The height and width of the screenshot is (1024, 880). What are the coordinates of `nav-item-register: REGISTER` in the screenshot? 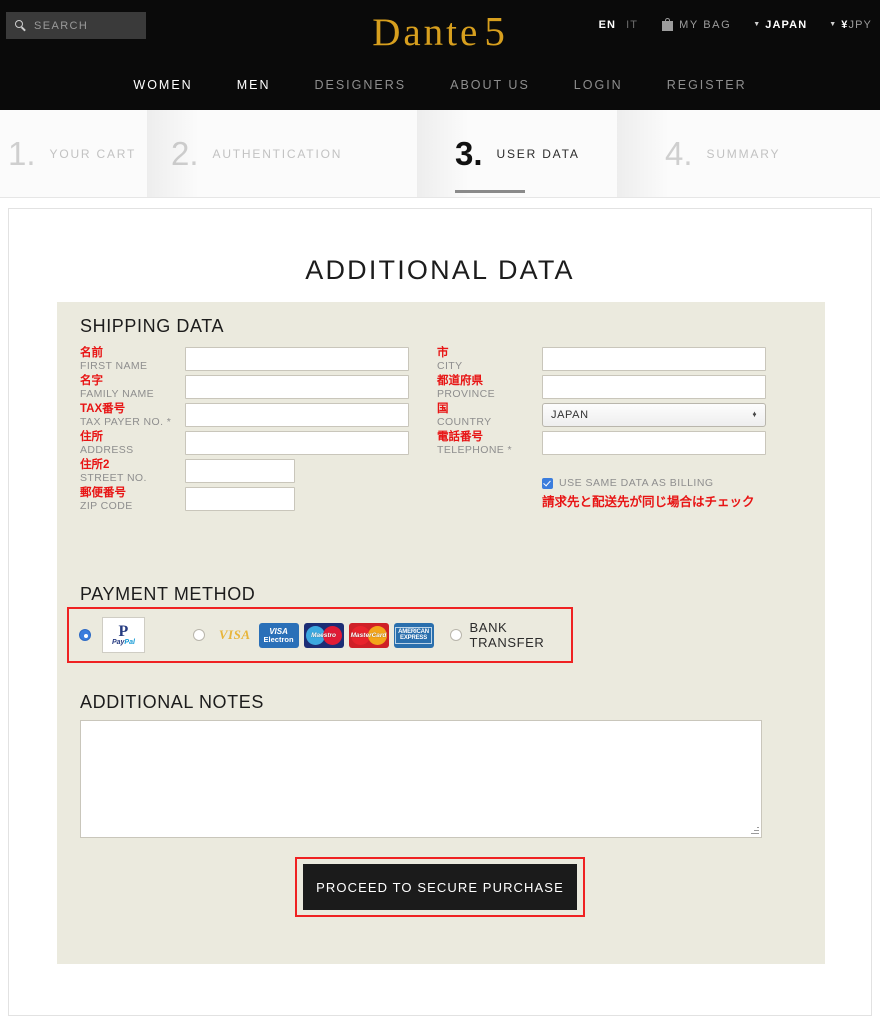 It's located at (707, 85).